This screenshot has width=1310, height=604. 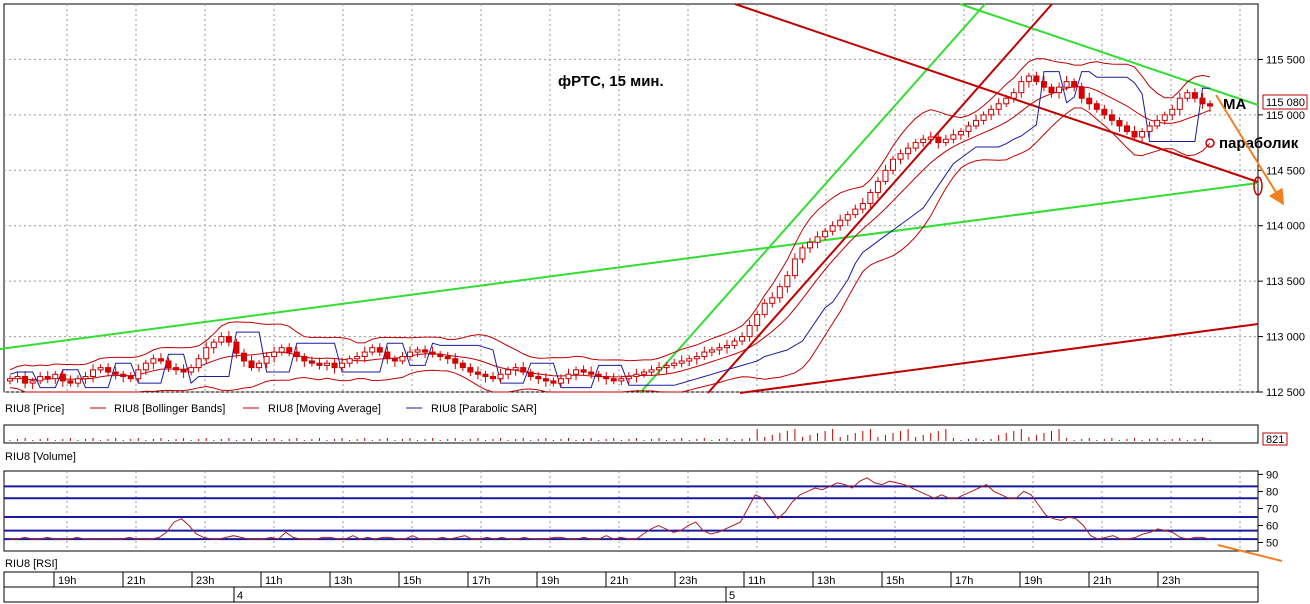 What do you see at coordinates (1285, 171) in the screenshot?
I see `price-tick-label: 114 500` at bounding box center [1285, 171].